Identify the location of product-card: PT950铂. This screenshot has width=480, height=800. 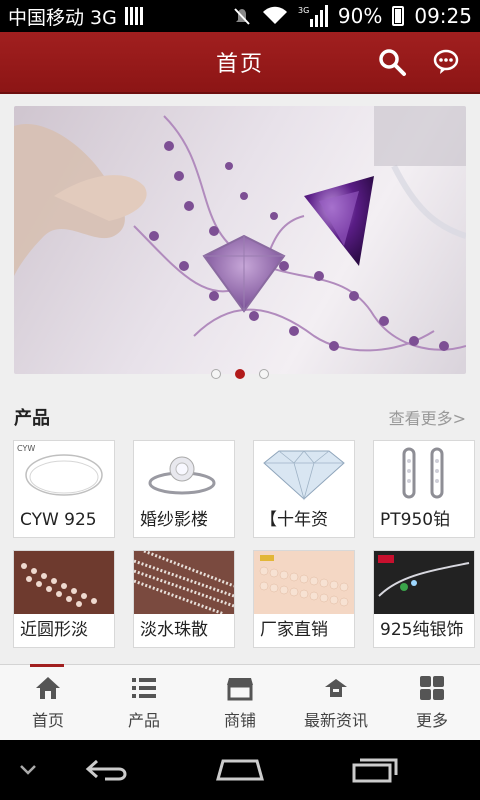
(424, 489).